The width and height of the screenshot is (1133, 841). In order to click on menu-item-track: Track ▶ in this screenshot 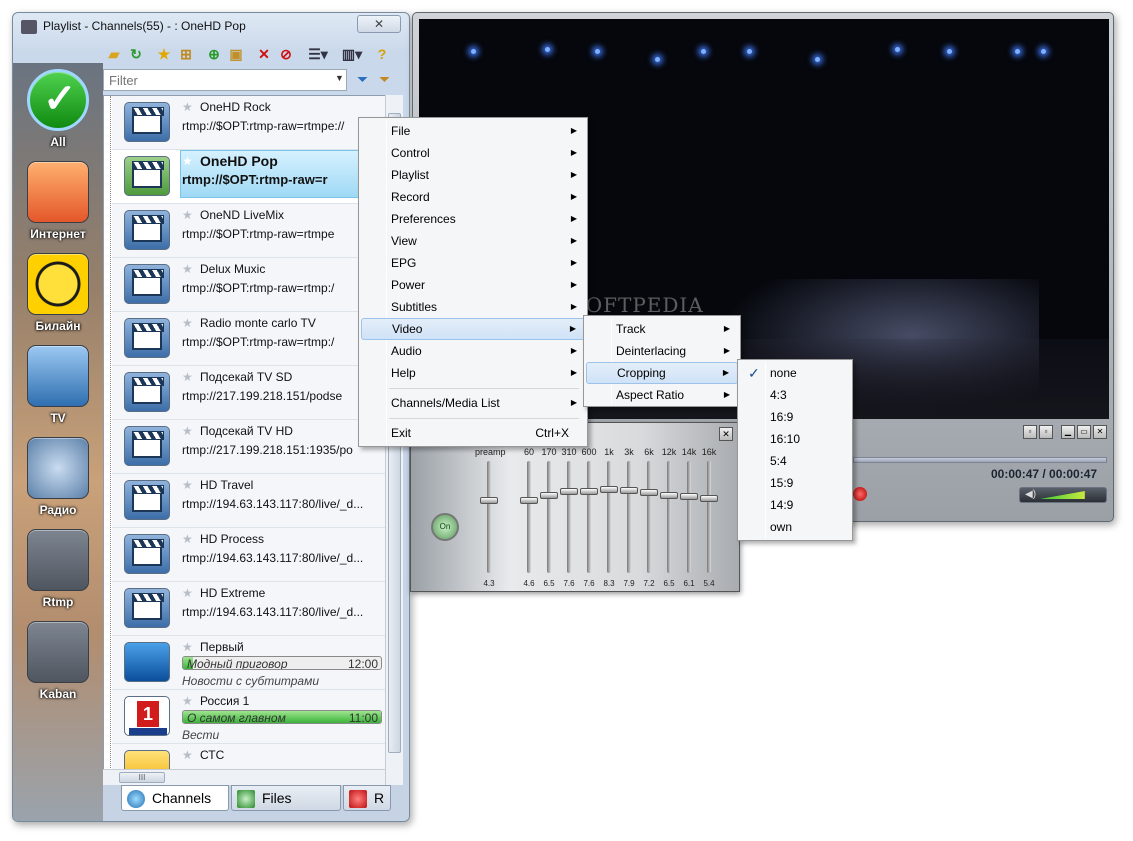, I will do `click(662, 329)`.